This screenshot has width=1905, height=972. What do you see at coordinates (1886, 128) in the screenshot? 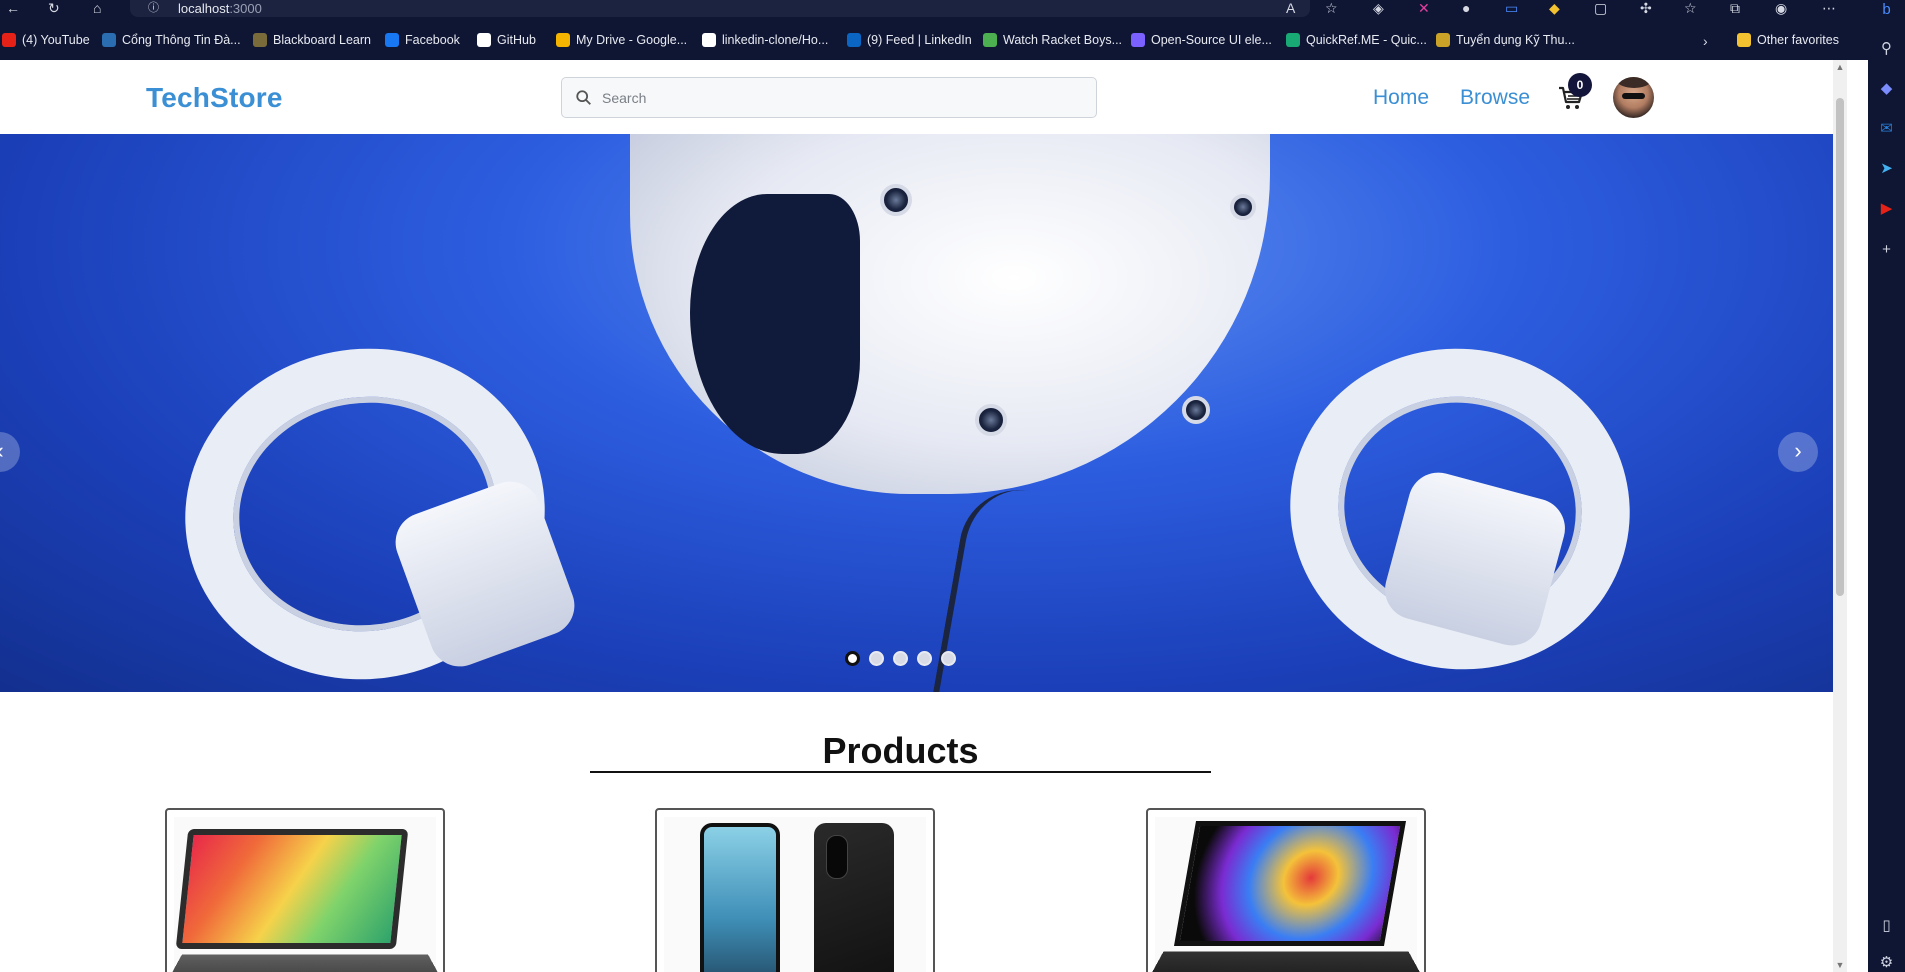
I see `outlook-icon: ✉` at bounding box center [1886, 128].